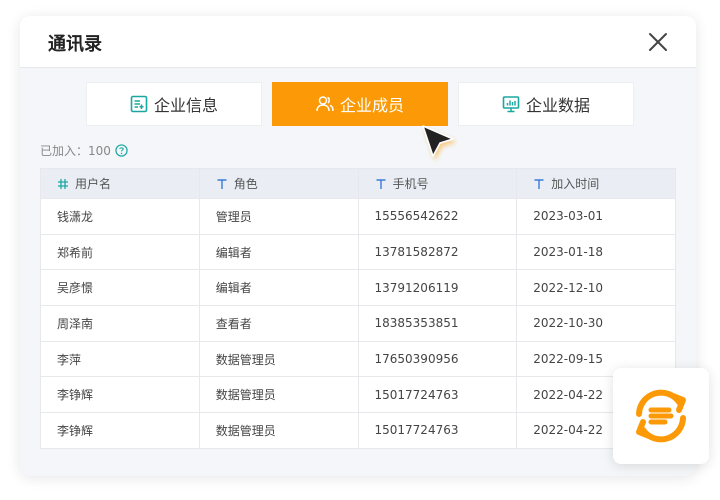  I want to click on cursor-arrow-icon, so click(438, 141).